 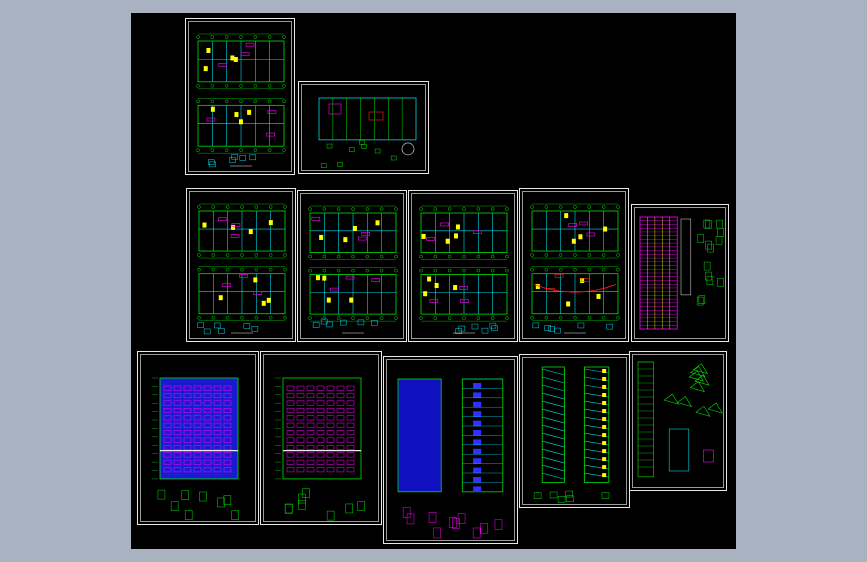 I want to click on sheet-sections, so click(x=574, y=431).